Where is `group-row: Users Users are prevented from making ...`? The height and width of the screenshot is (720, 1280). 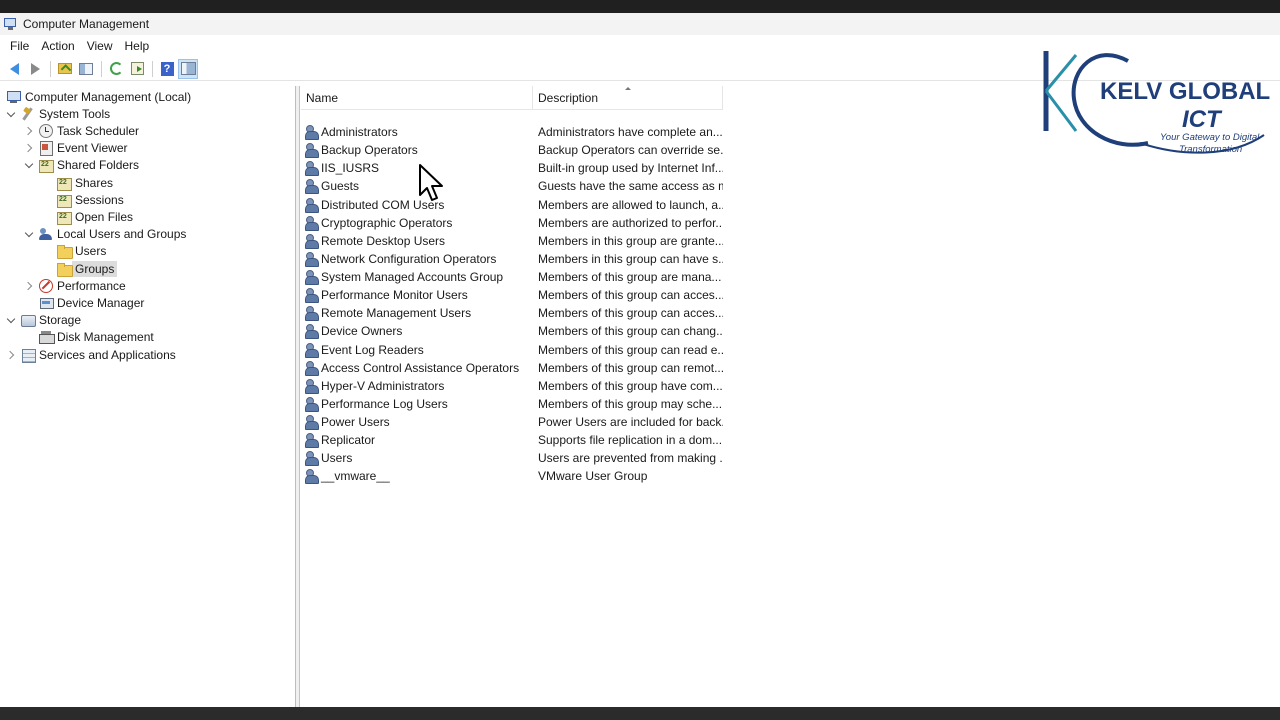 group-row: Users Users are prevented from making ... is located at coordinates (512, 458).